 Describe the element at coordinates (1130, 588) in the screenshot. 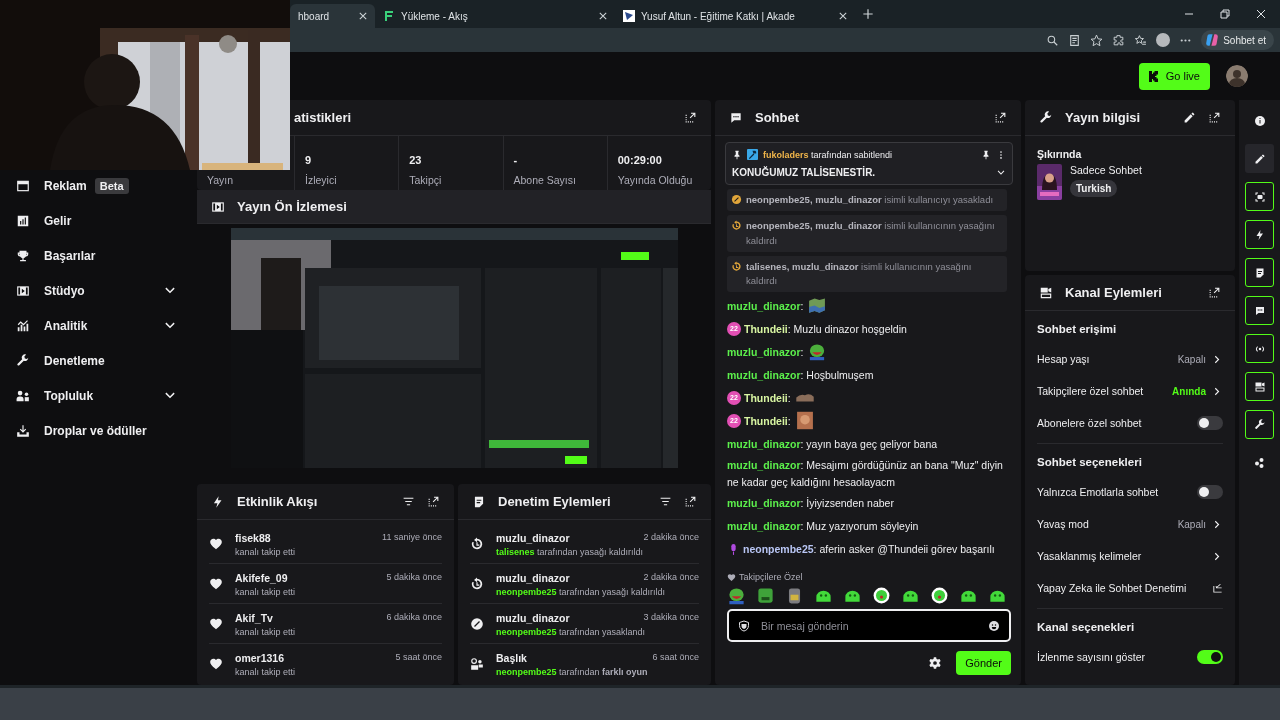

I see `setting-row: Yapay Zeka ile Sohbet Denetimi` at that location.